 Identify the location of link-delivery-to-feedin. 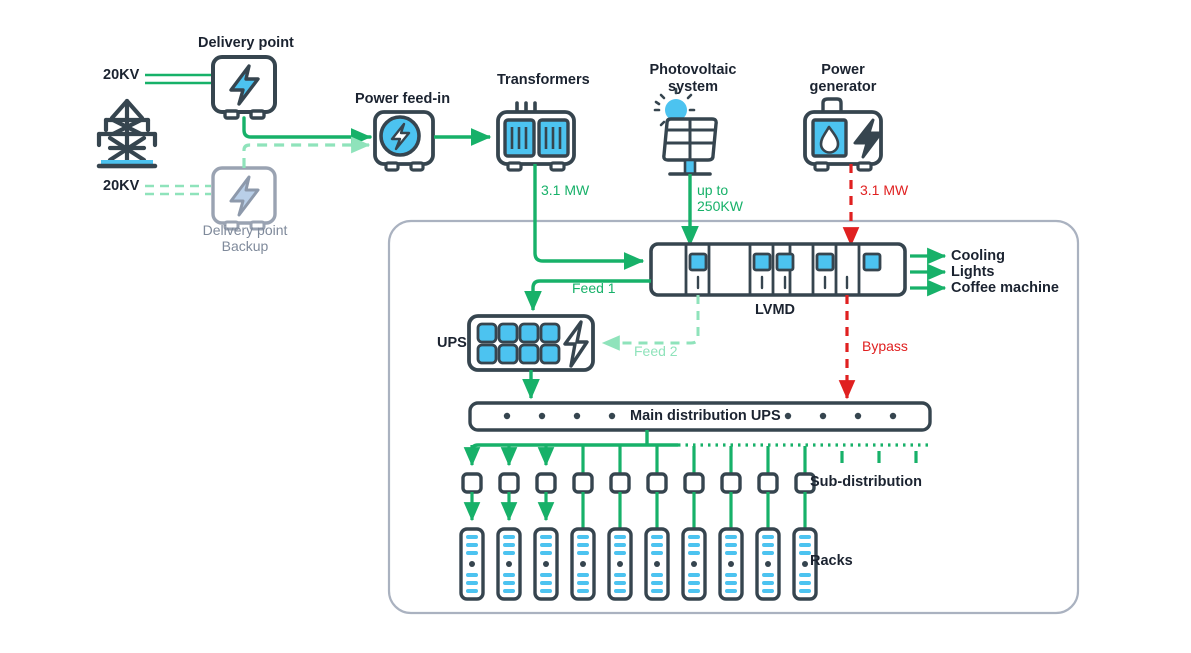
(307, 131).